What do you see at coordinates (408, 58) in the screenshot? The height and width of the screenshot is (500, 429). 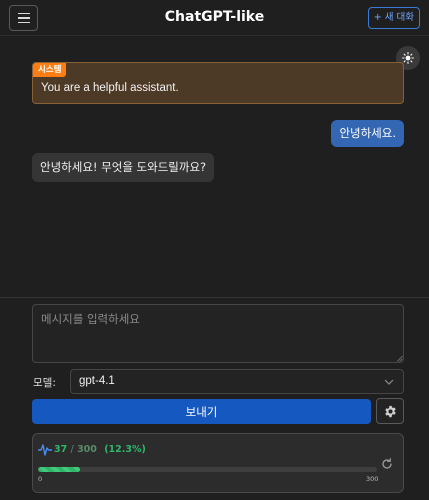 I see `sun-icon` at bounding box center [408, 58].